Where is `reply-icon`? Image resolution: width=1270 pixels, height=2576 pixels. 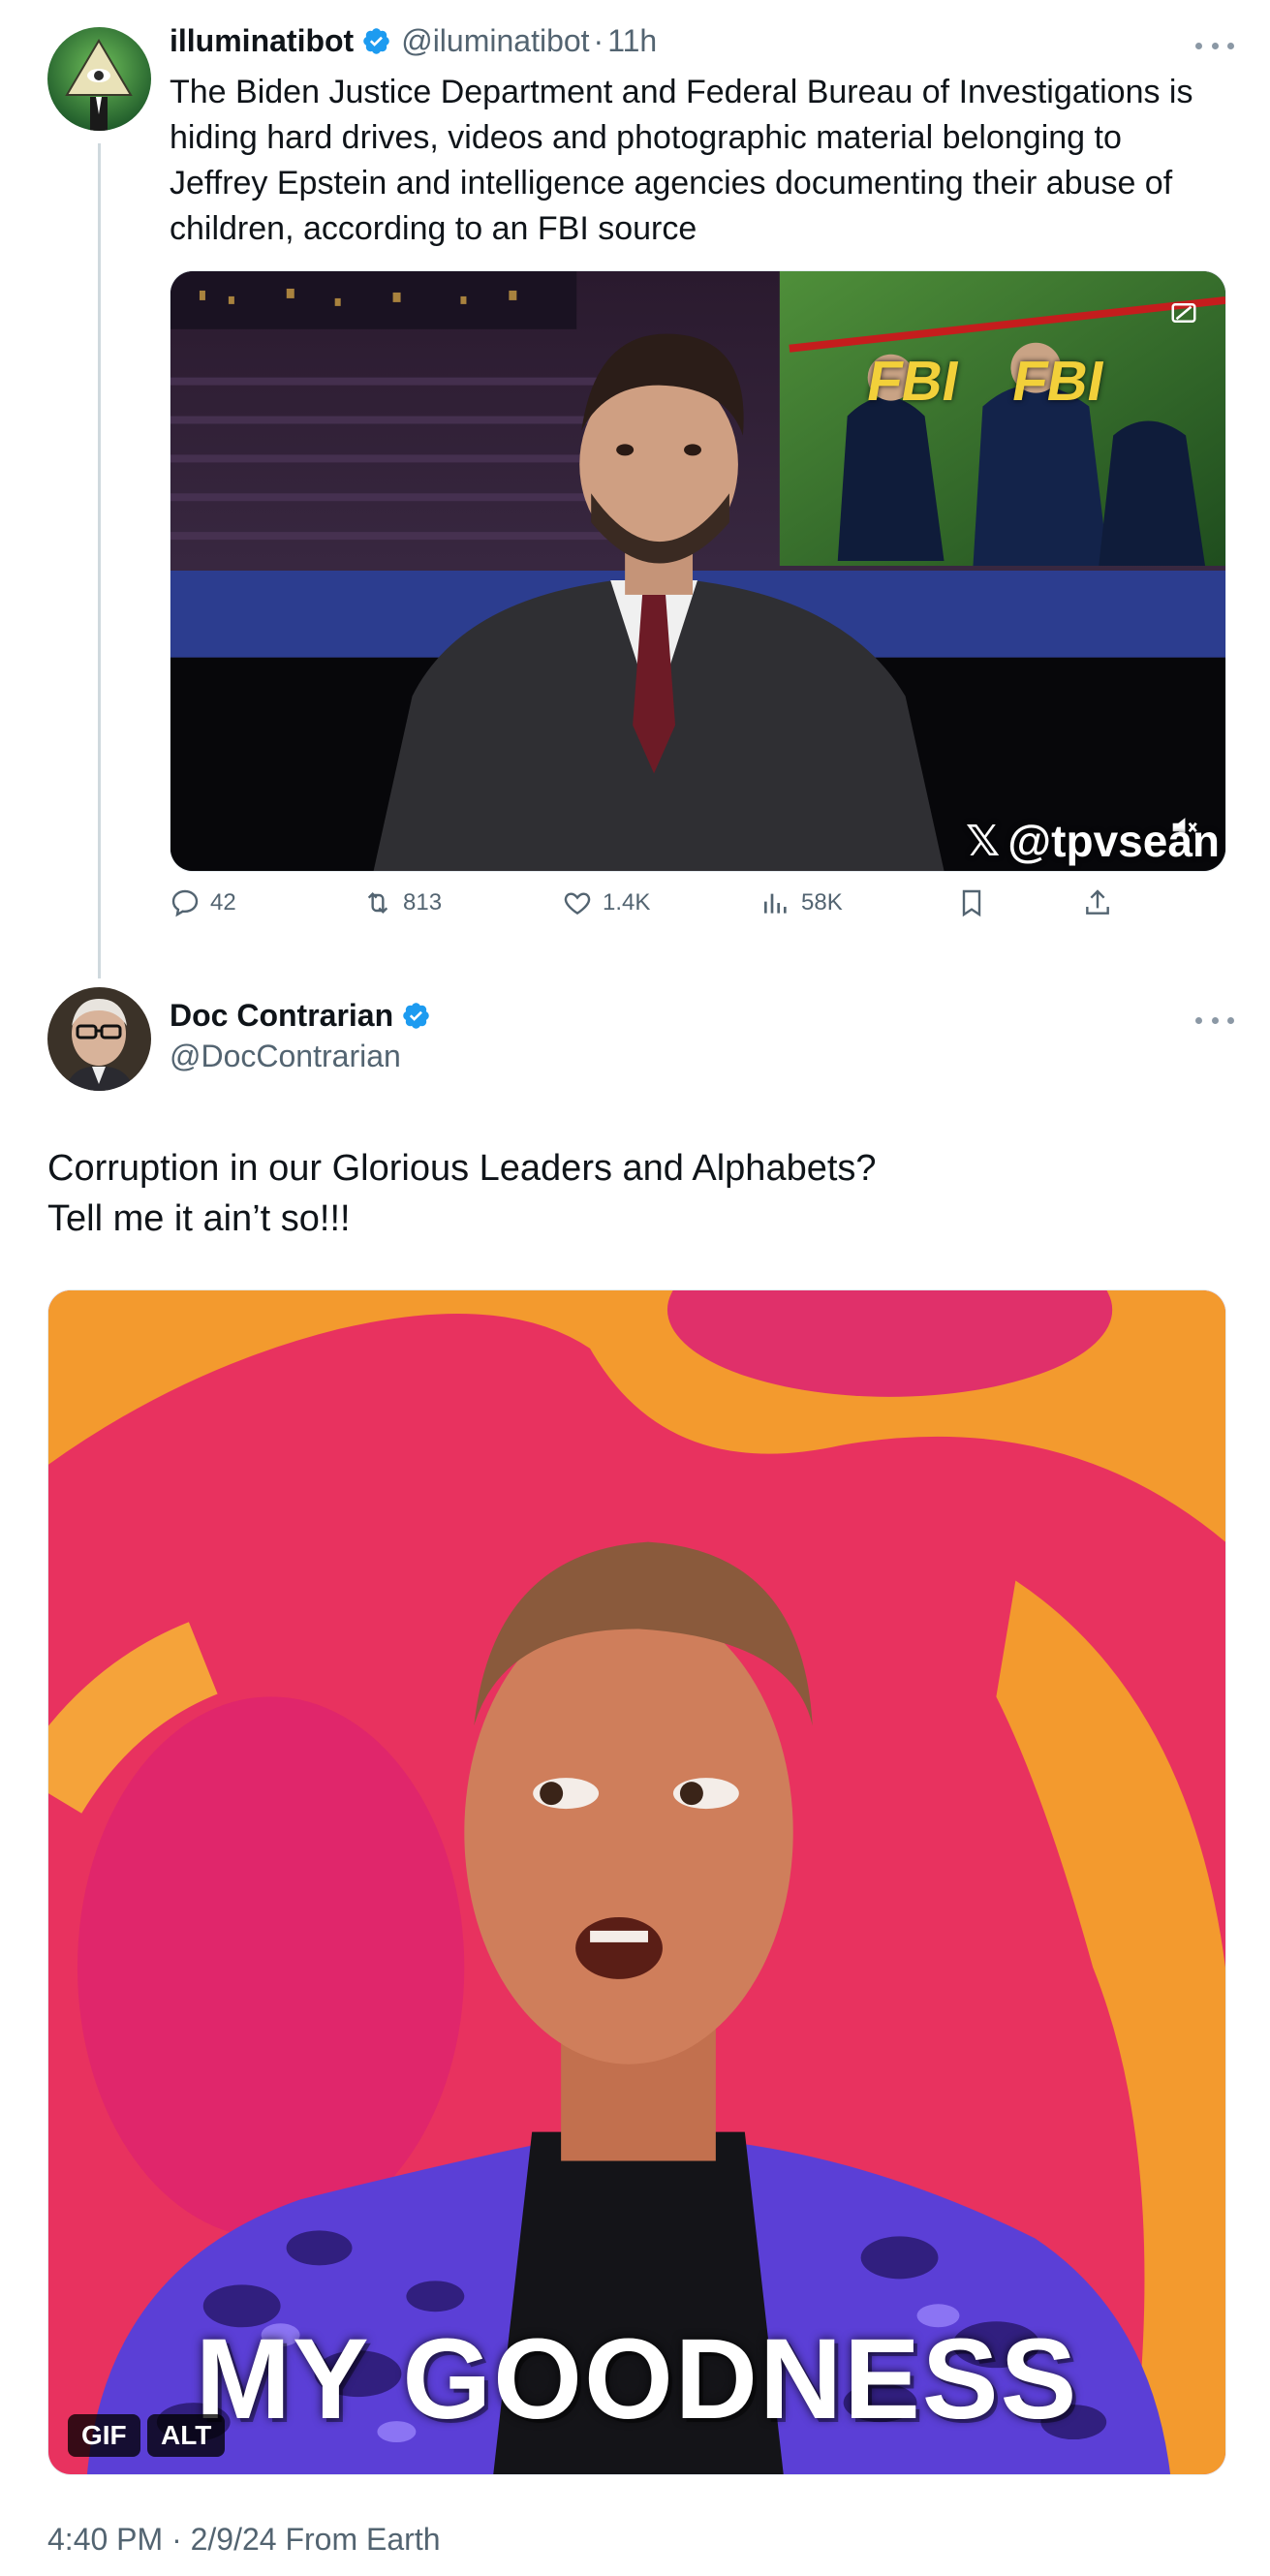
reply-icon is located at coordinates (185, 903).